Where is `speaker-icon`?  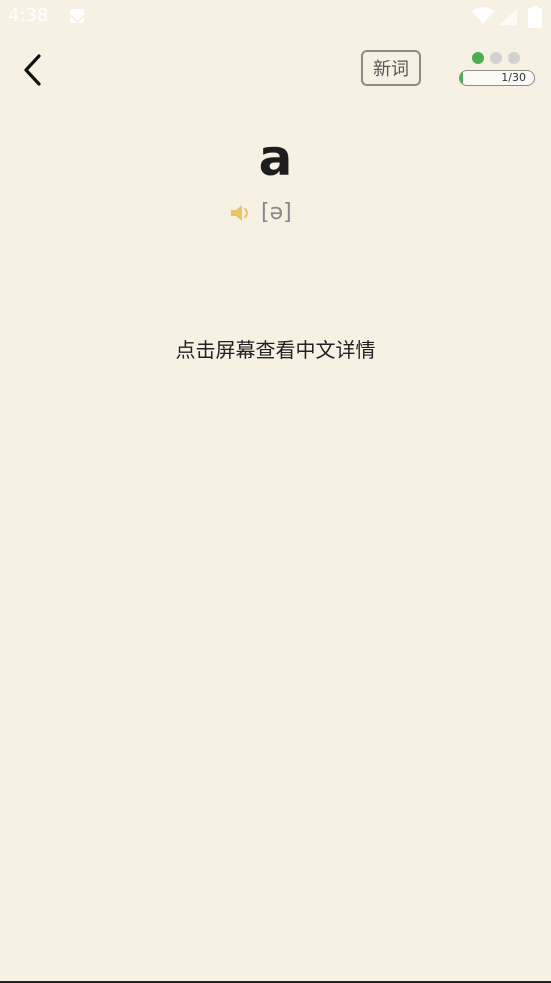 speaker-icon is located at coordinates (241, 213).